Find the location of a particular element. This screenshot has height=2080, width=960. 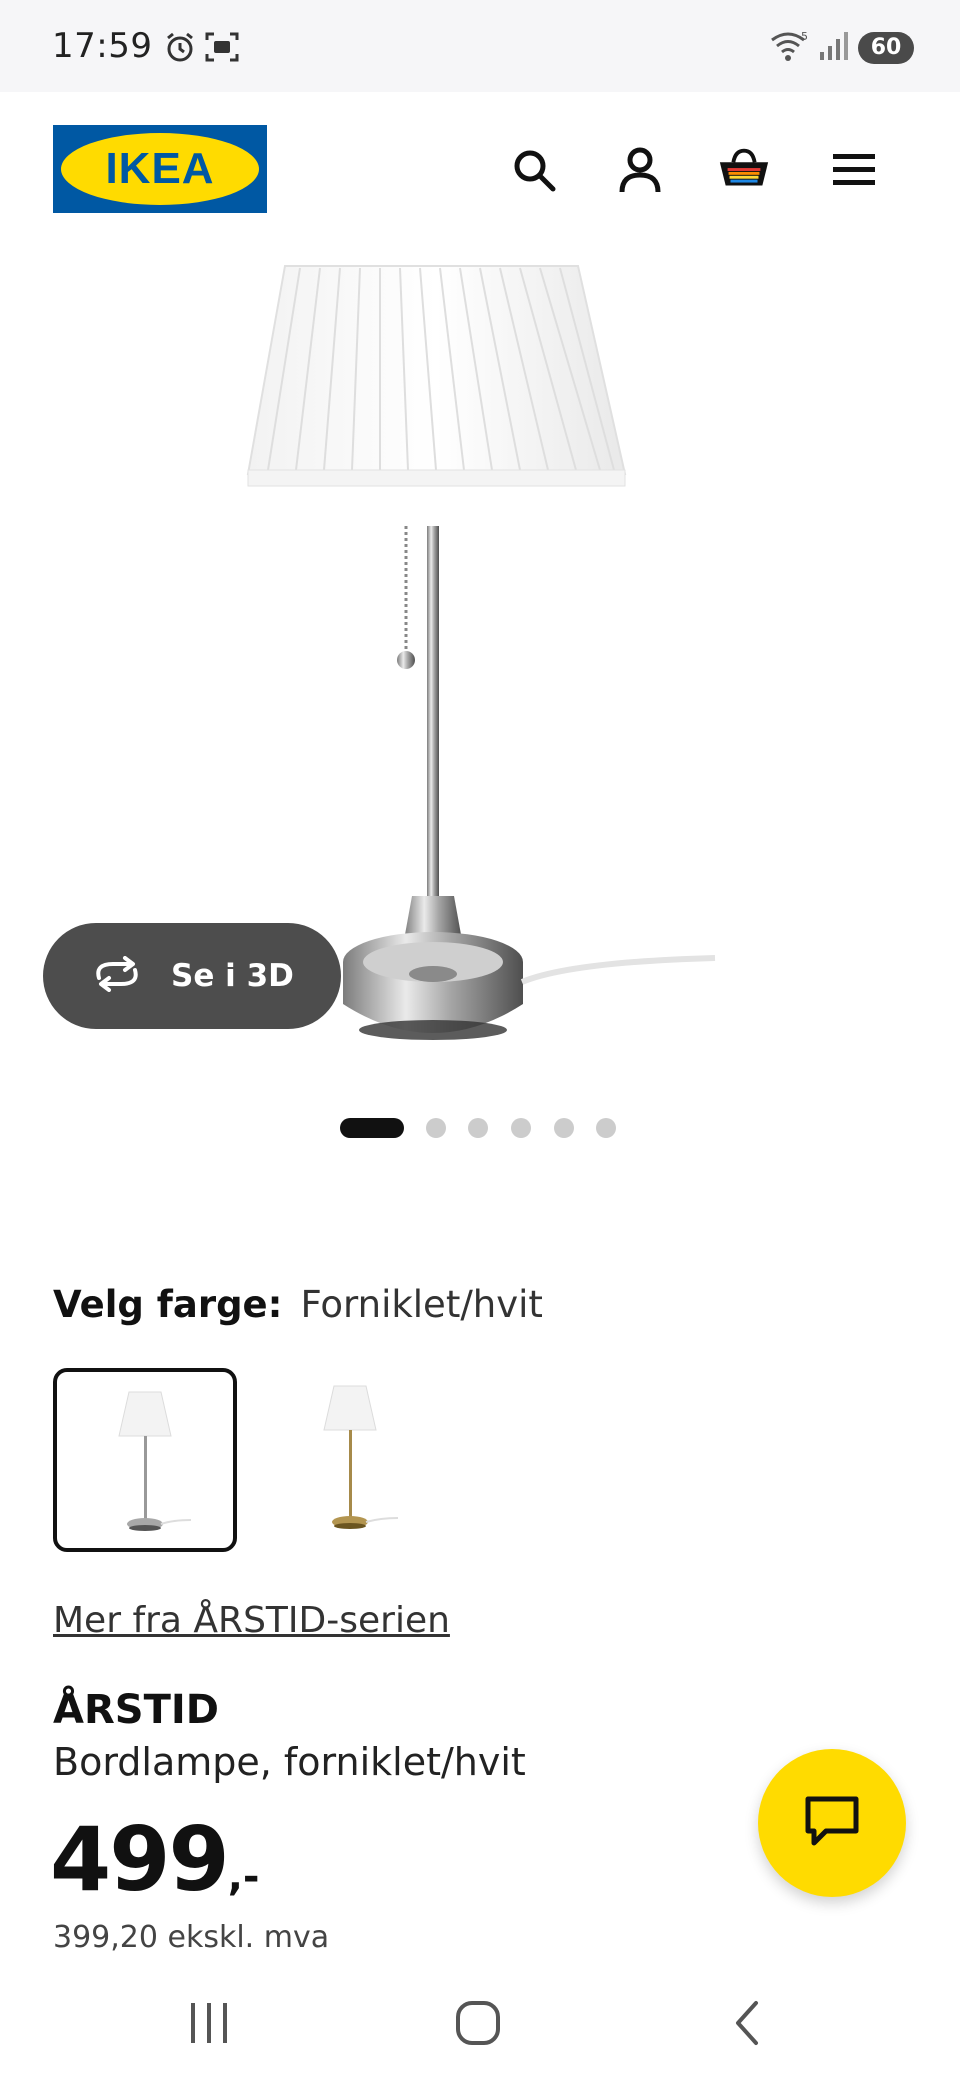

price-value: 499 is located at coordinates (140, 1859).